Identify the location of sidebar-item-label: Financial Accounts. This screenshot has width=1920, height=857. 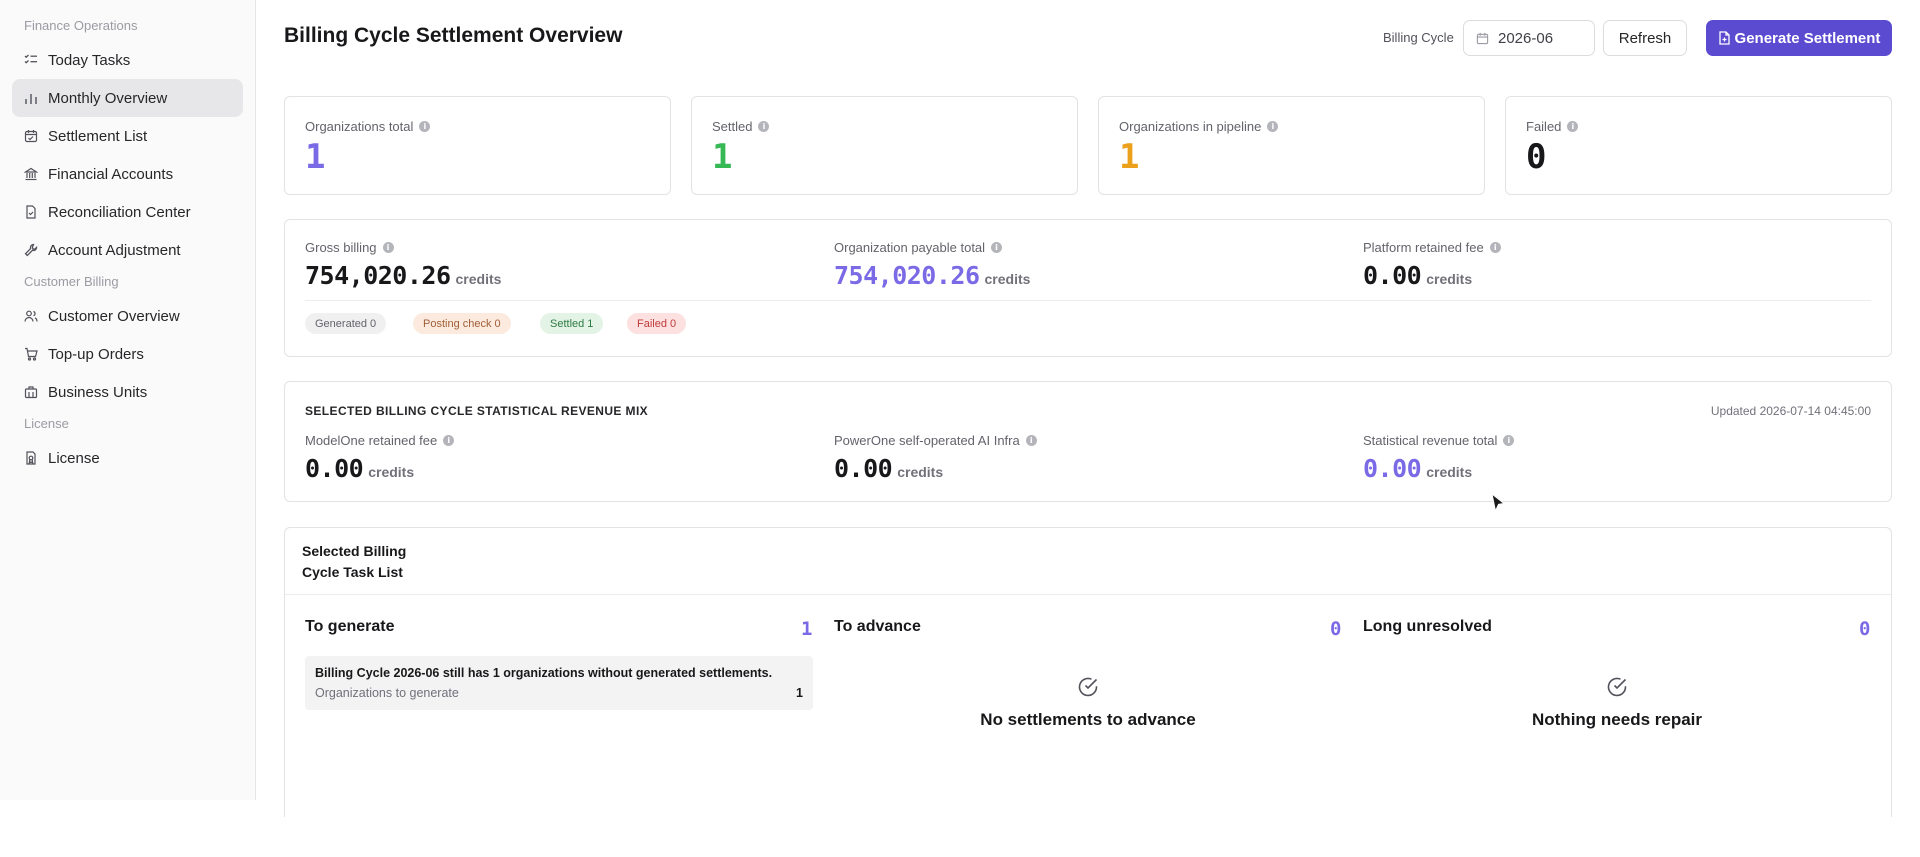
(111, 174).